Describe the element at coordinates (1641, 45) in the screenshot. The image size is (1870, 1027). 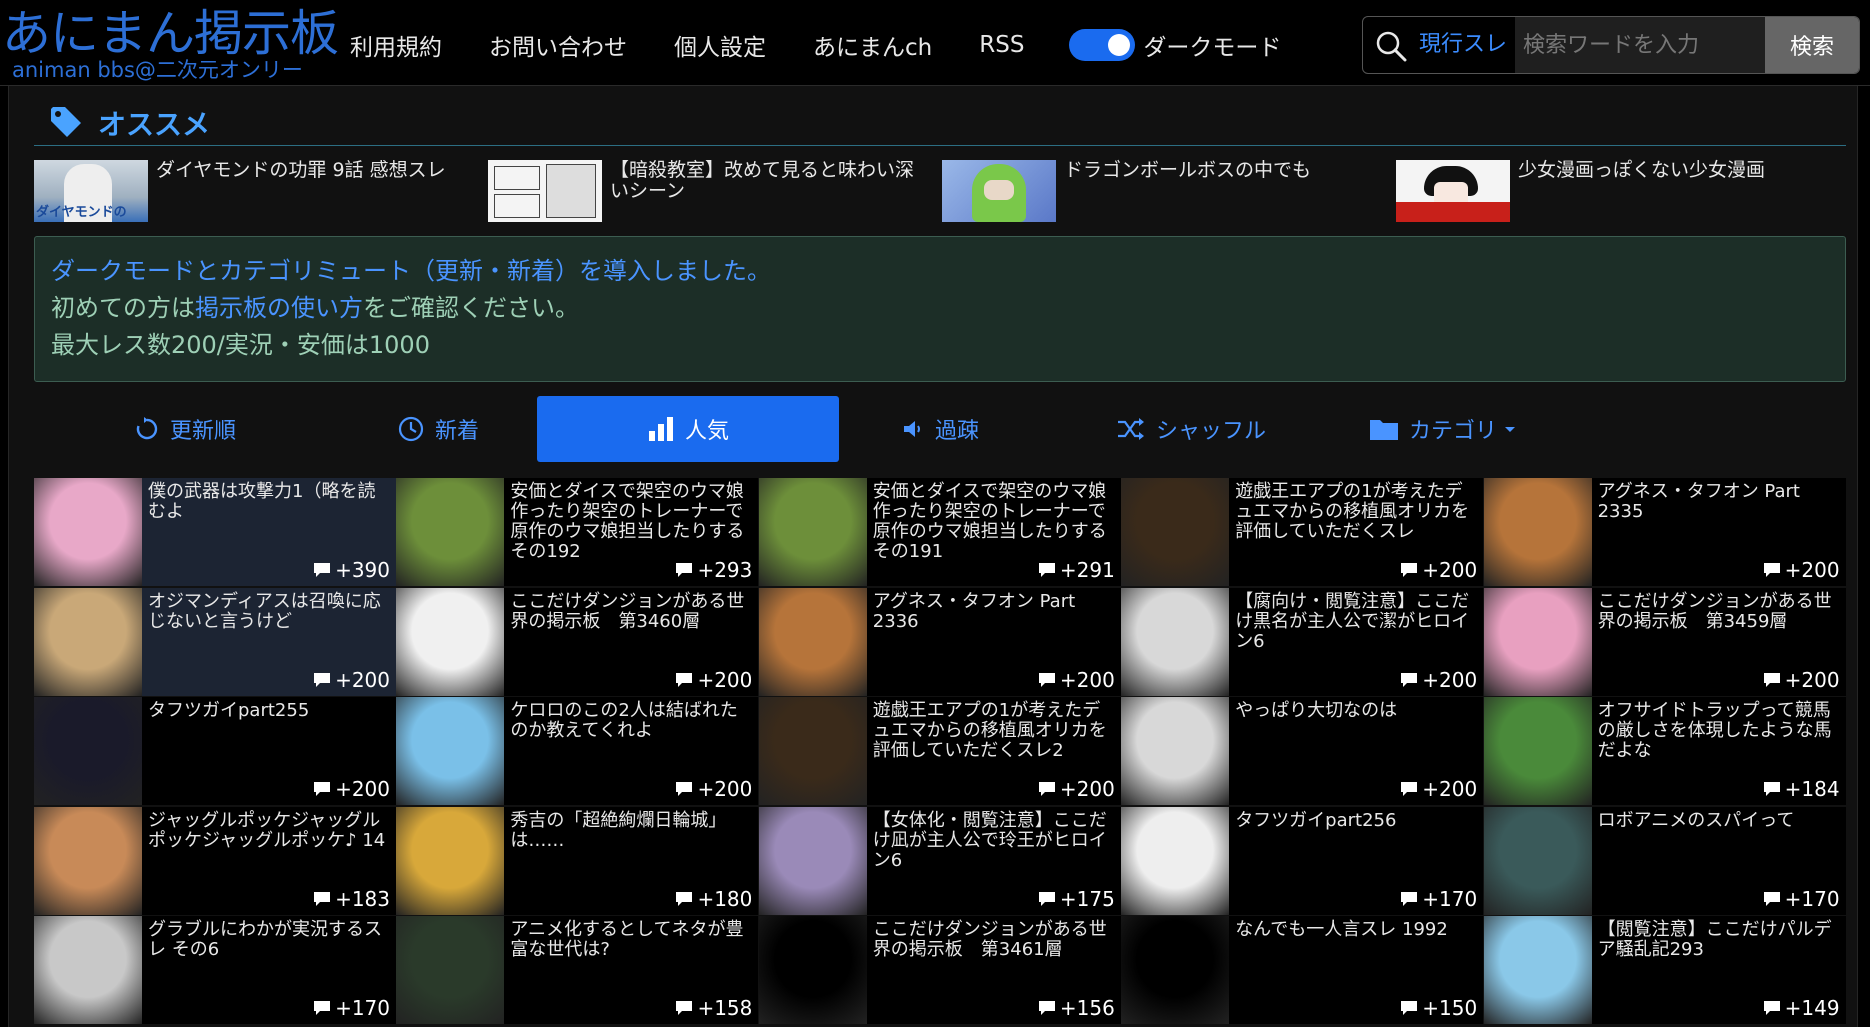
I see `search-input` at that location.